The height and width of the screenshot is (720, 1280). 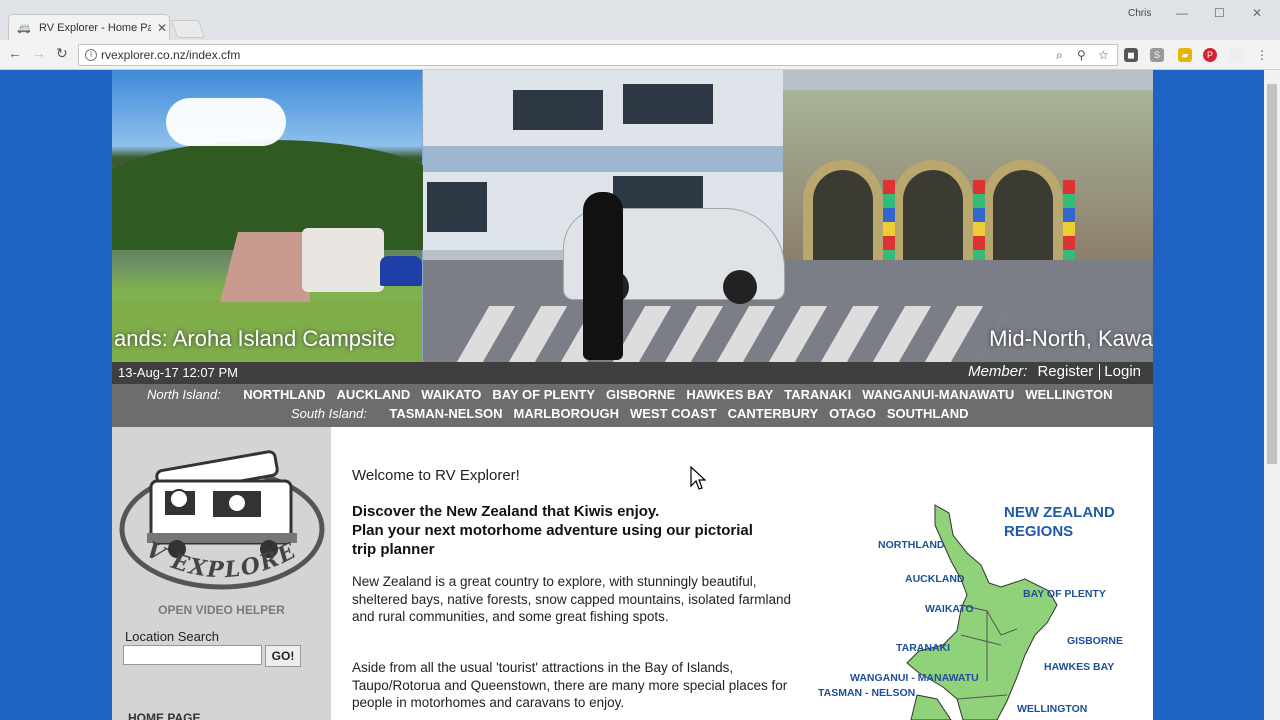 What do you see at coordinates (1052, 709) in the screenshot?
I see `map-label-wellington: WELLINGTON` at bounding box center [1052, 709].